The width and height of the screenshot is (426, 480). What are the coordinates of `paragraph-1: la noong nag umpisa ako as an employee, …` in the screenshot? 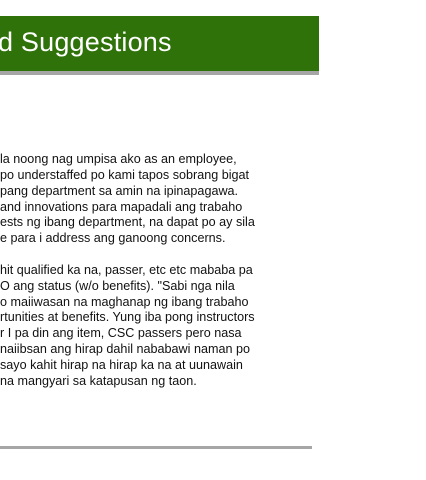 It's located at (160, 199).